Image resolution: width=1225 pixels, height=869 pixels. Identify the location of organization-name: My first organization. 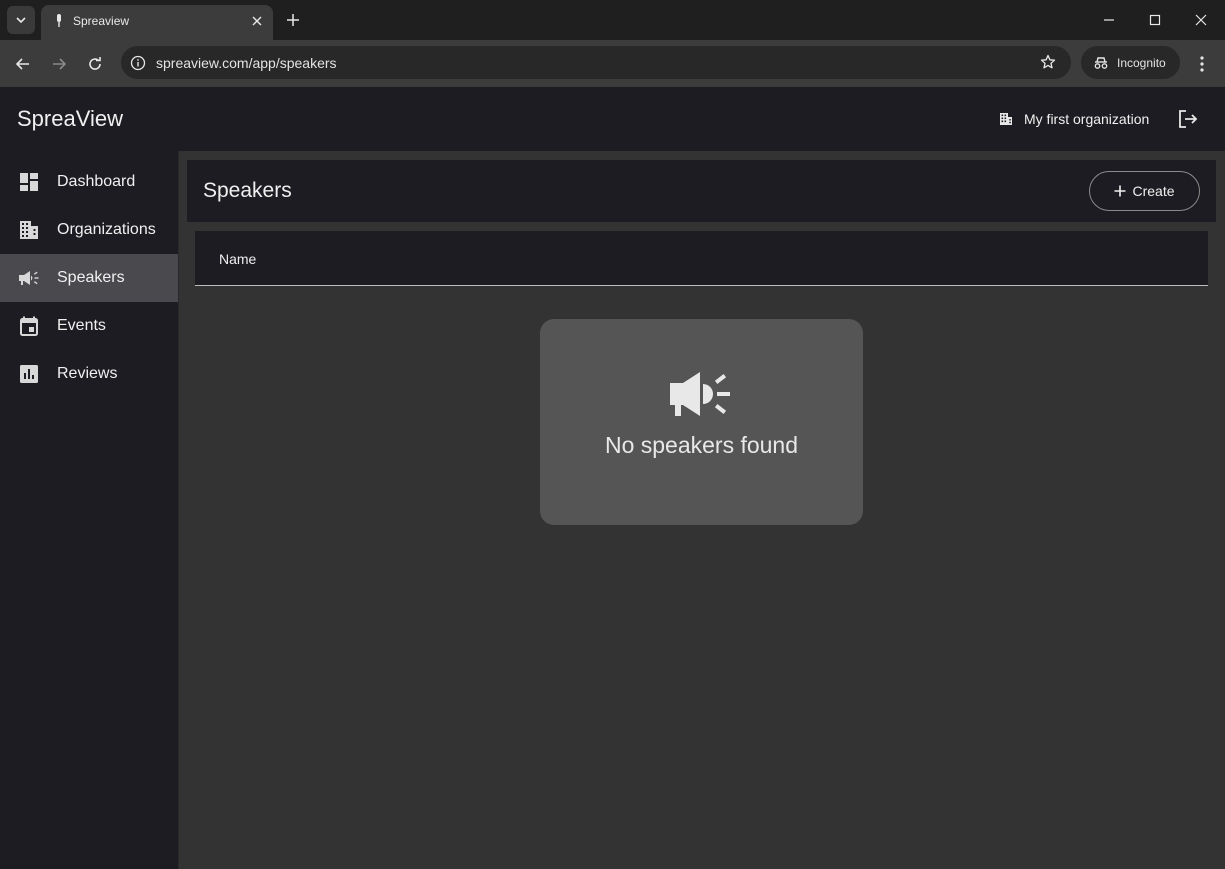
(1087, 119).